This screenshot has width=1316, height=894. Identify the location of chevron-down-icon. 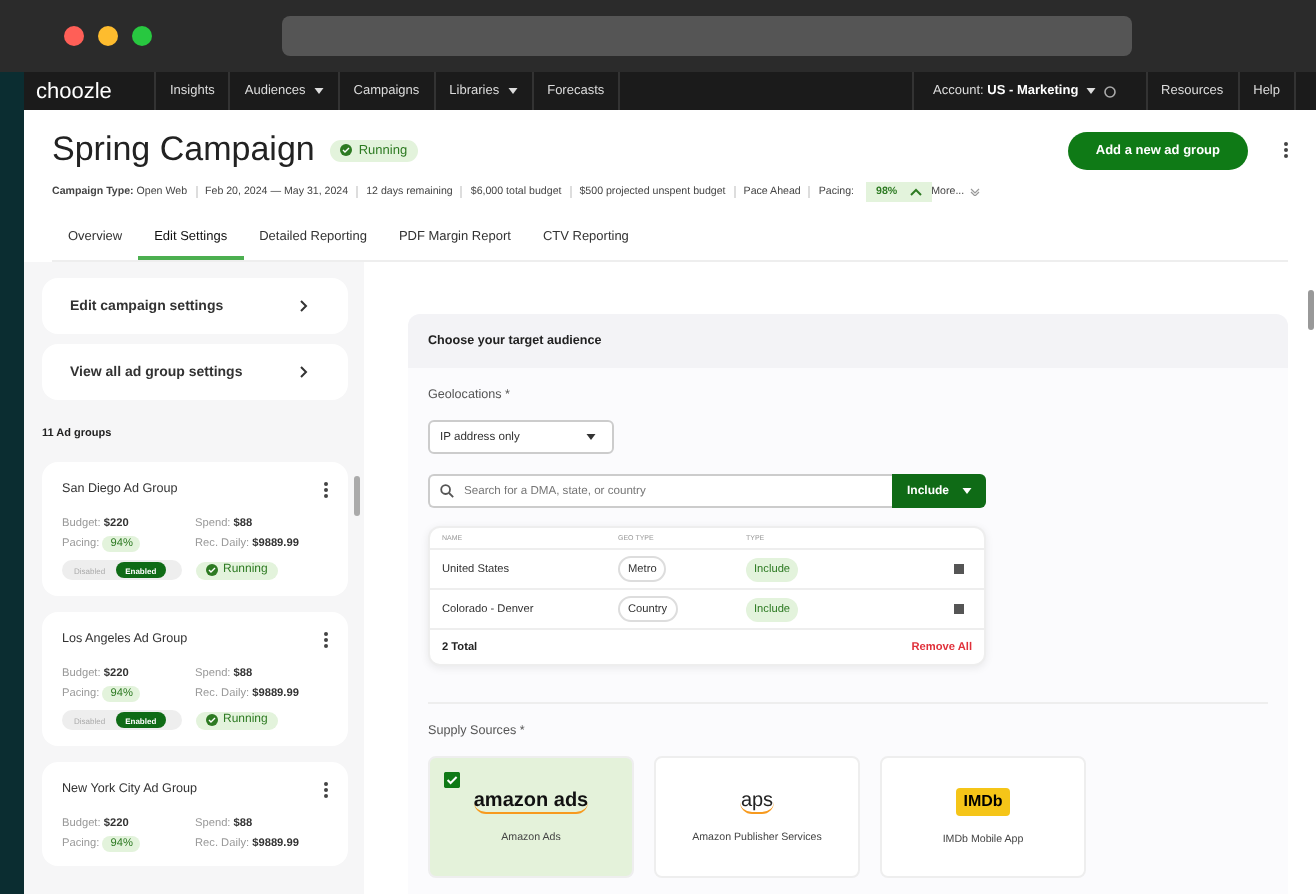
(975, 192).